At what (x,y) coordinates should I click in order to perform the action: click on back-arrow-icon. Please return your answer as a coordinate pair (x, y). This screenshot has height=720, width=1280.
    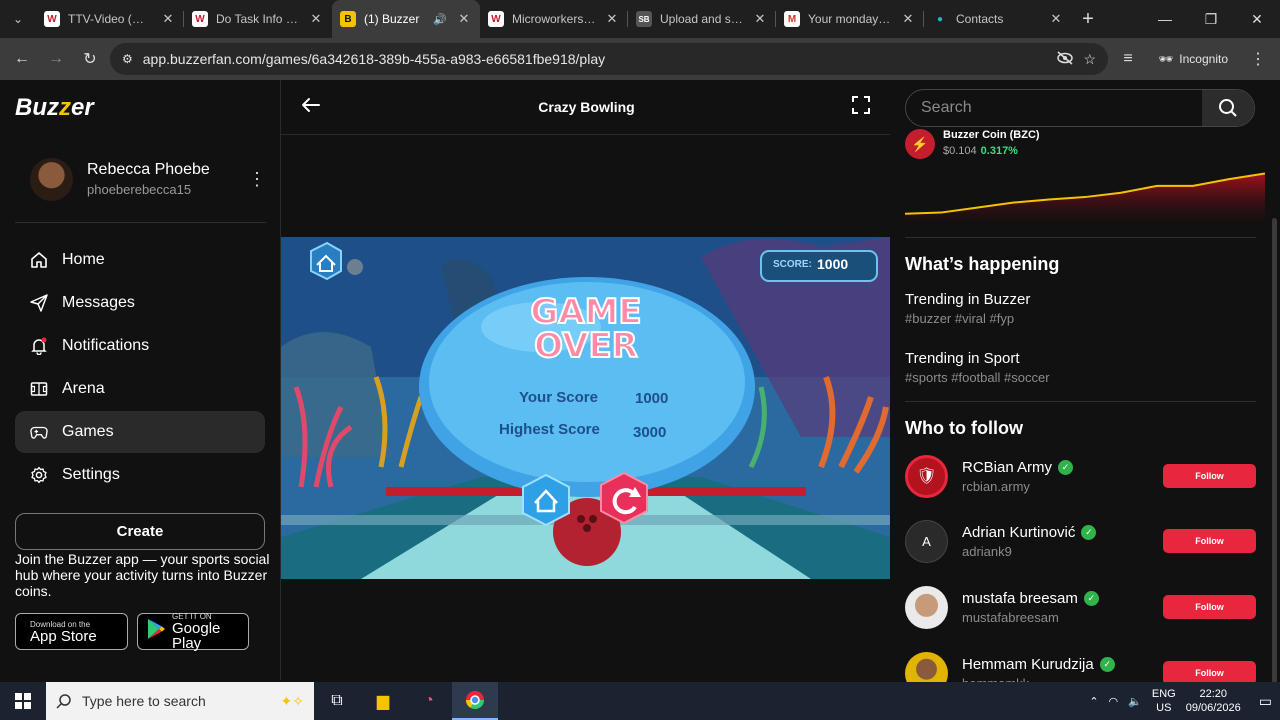
    Looking at the image, I should click on (311, 107).